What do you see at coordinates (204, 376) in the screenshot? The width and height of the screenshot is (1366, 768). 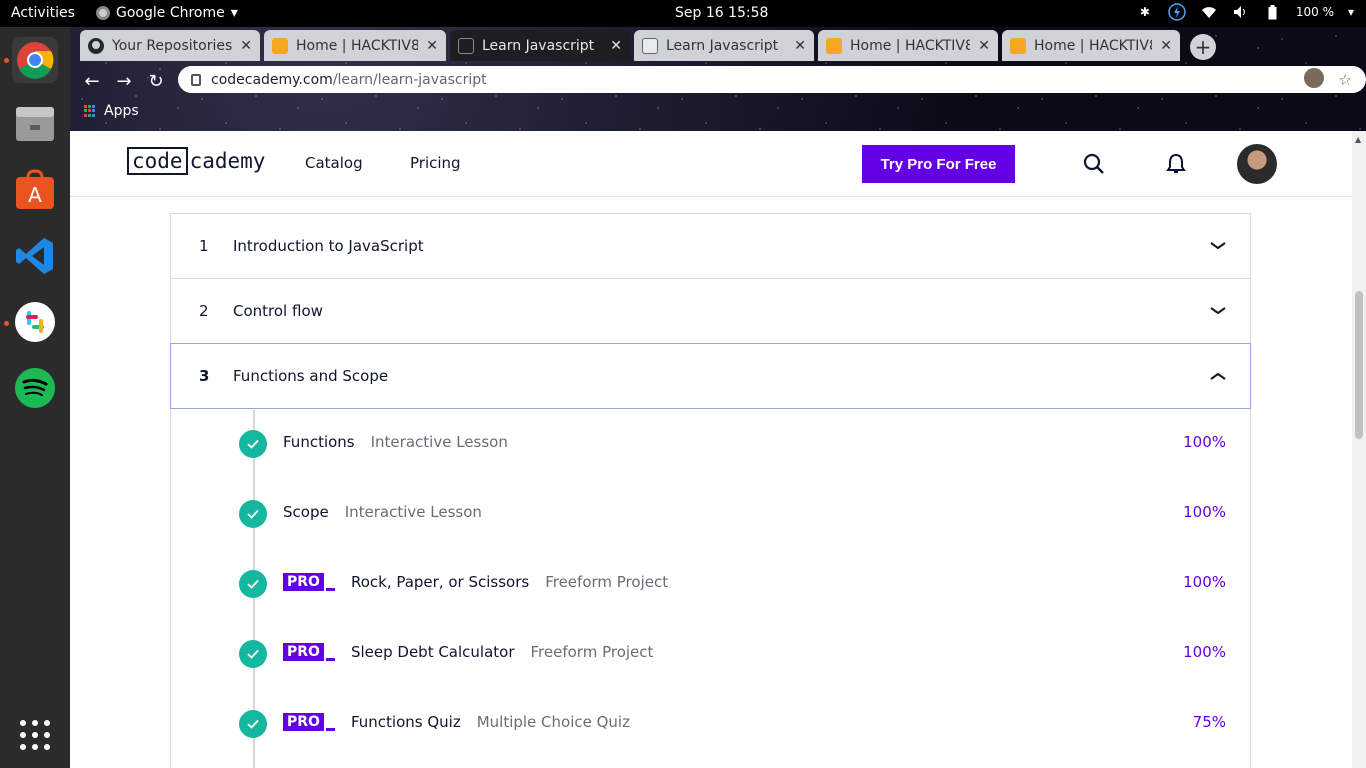 I see `module-number: 3` at bounding box center [204, 376].